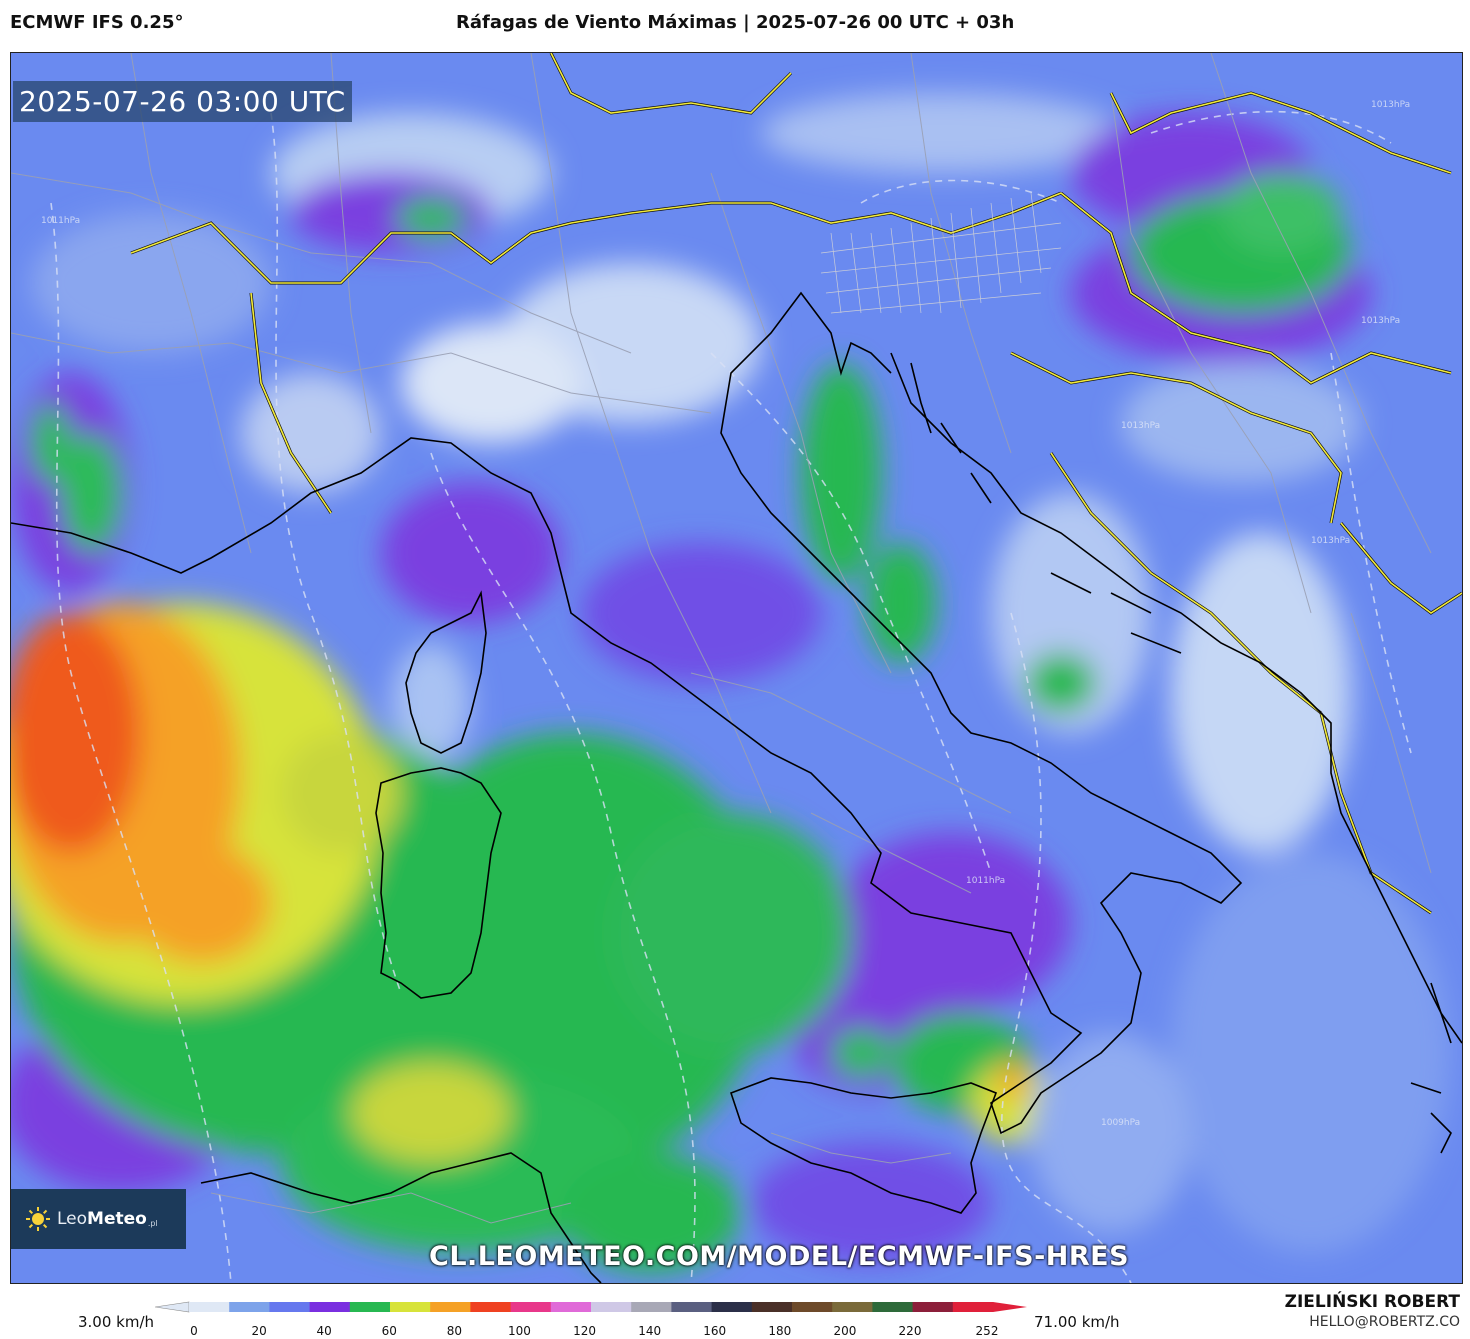 The height and width of the screenshot is (1339, 1470). Describe the element at coordinates (519, 1331) in the screenshot. I see `colorbar-tick-label: 100` at that location.